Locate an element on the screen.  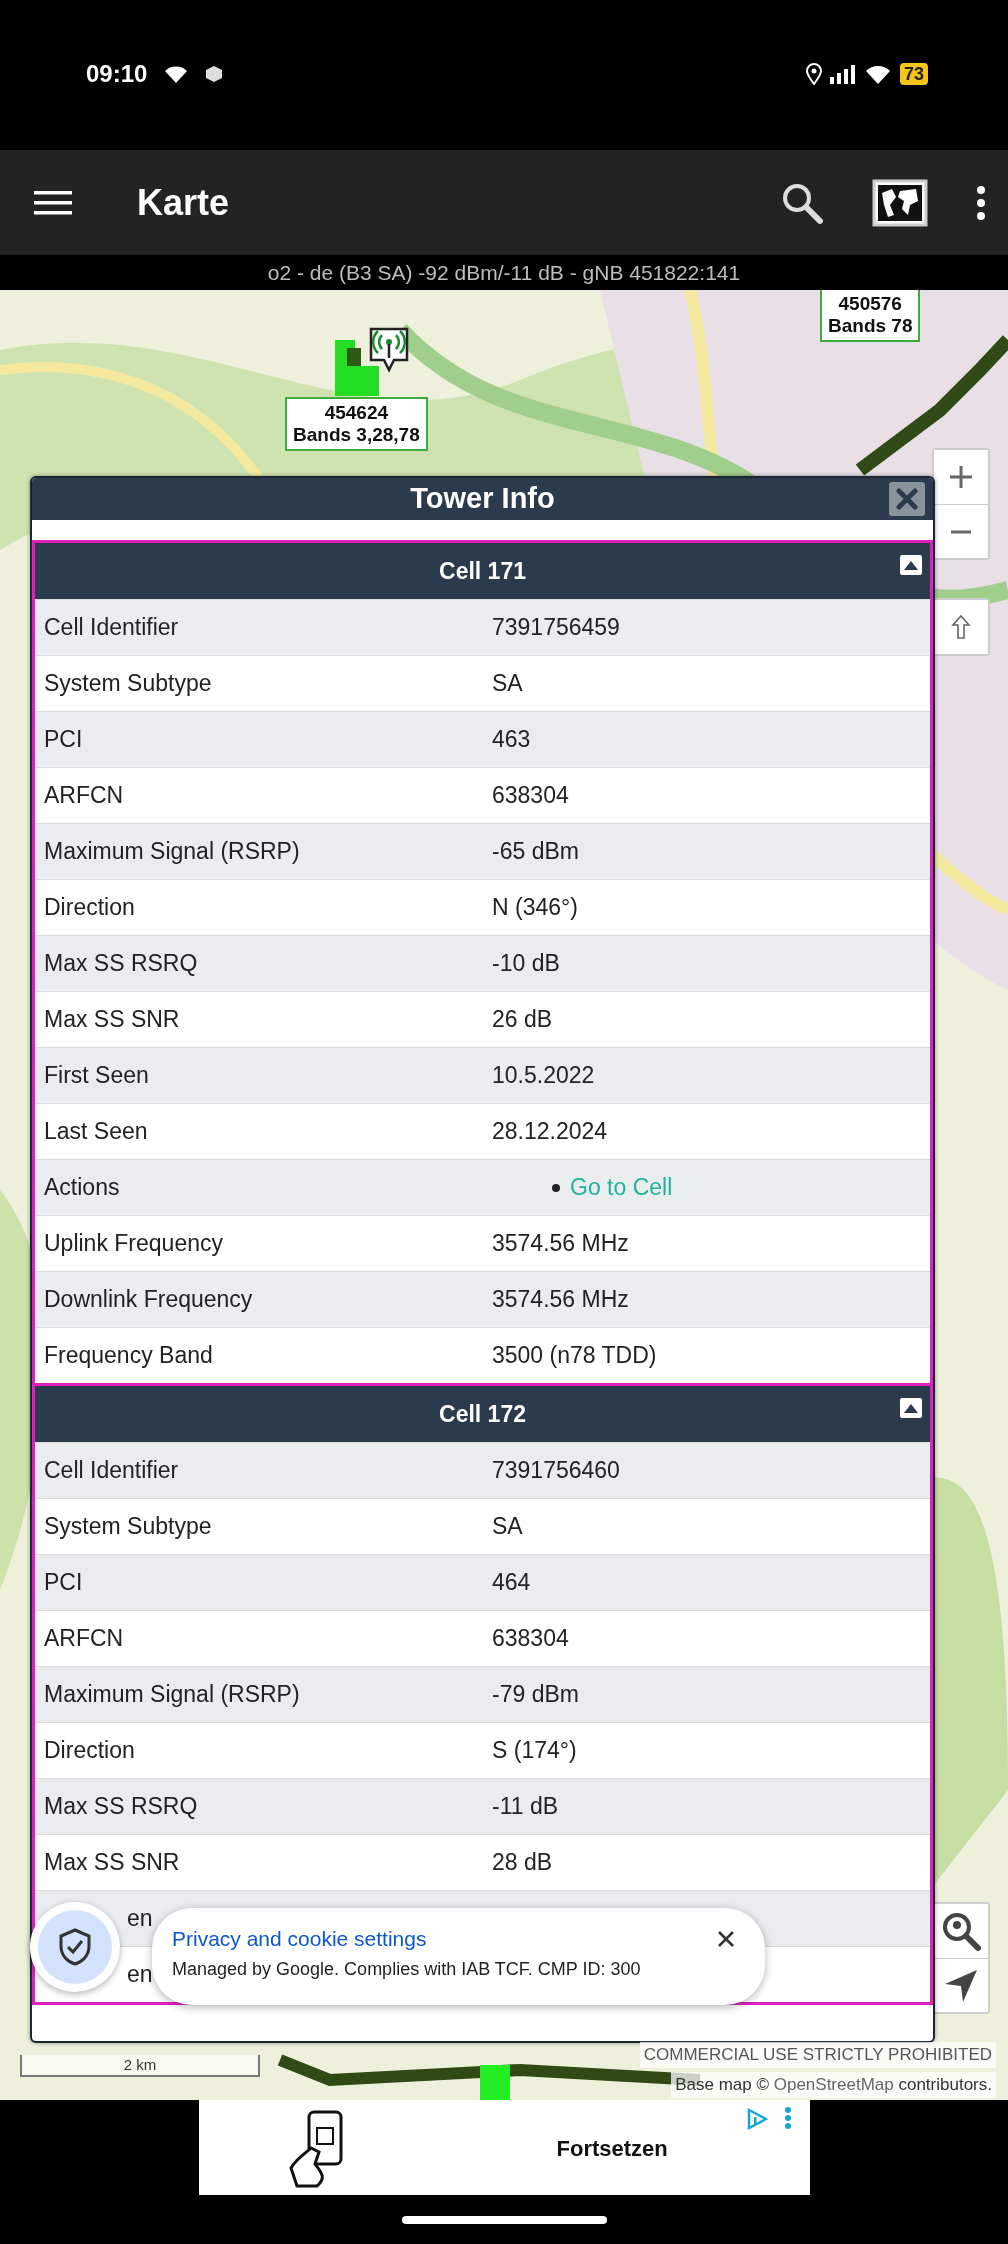
world-map-icon is located at coordinates (900, 202).